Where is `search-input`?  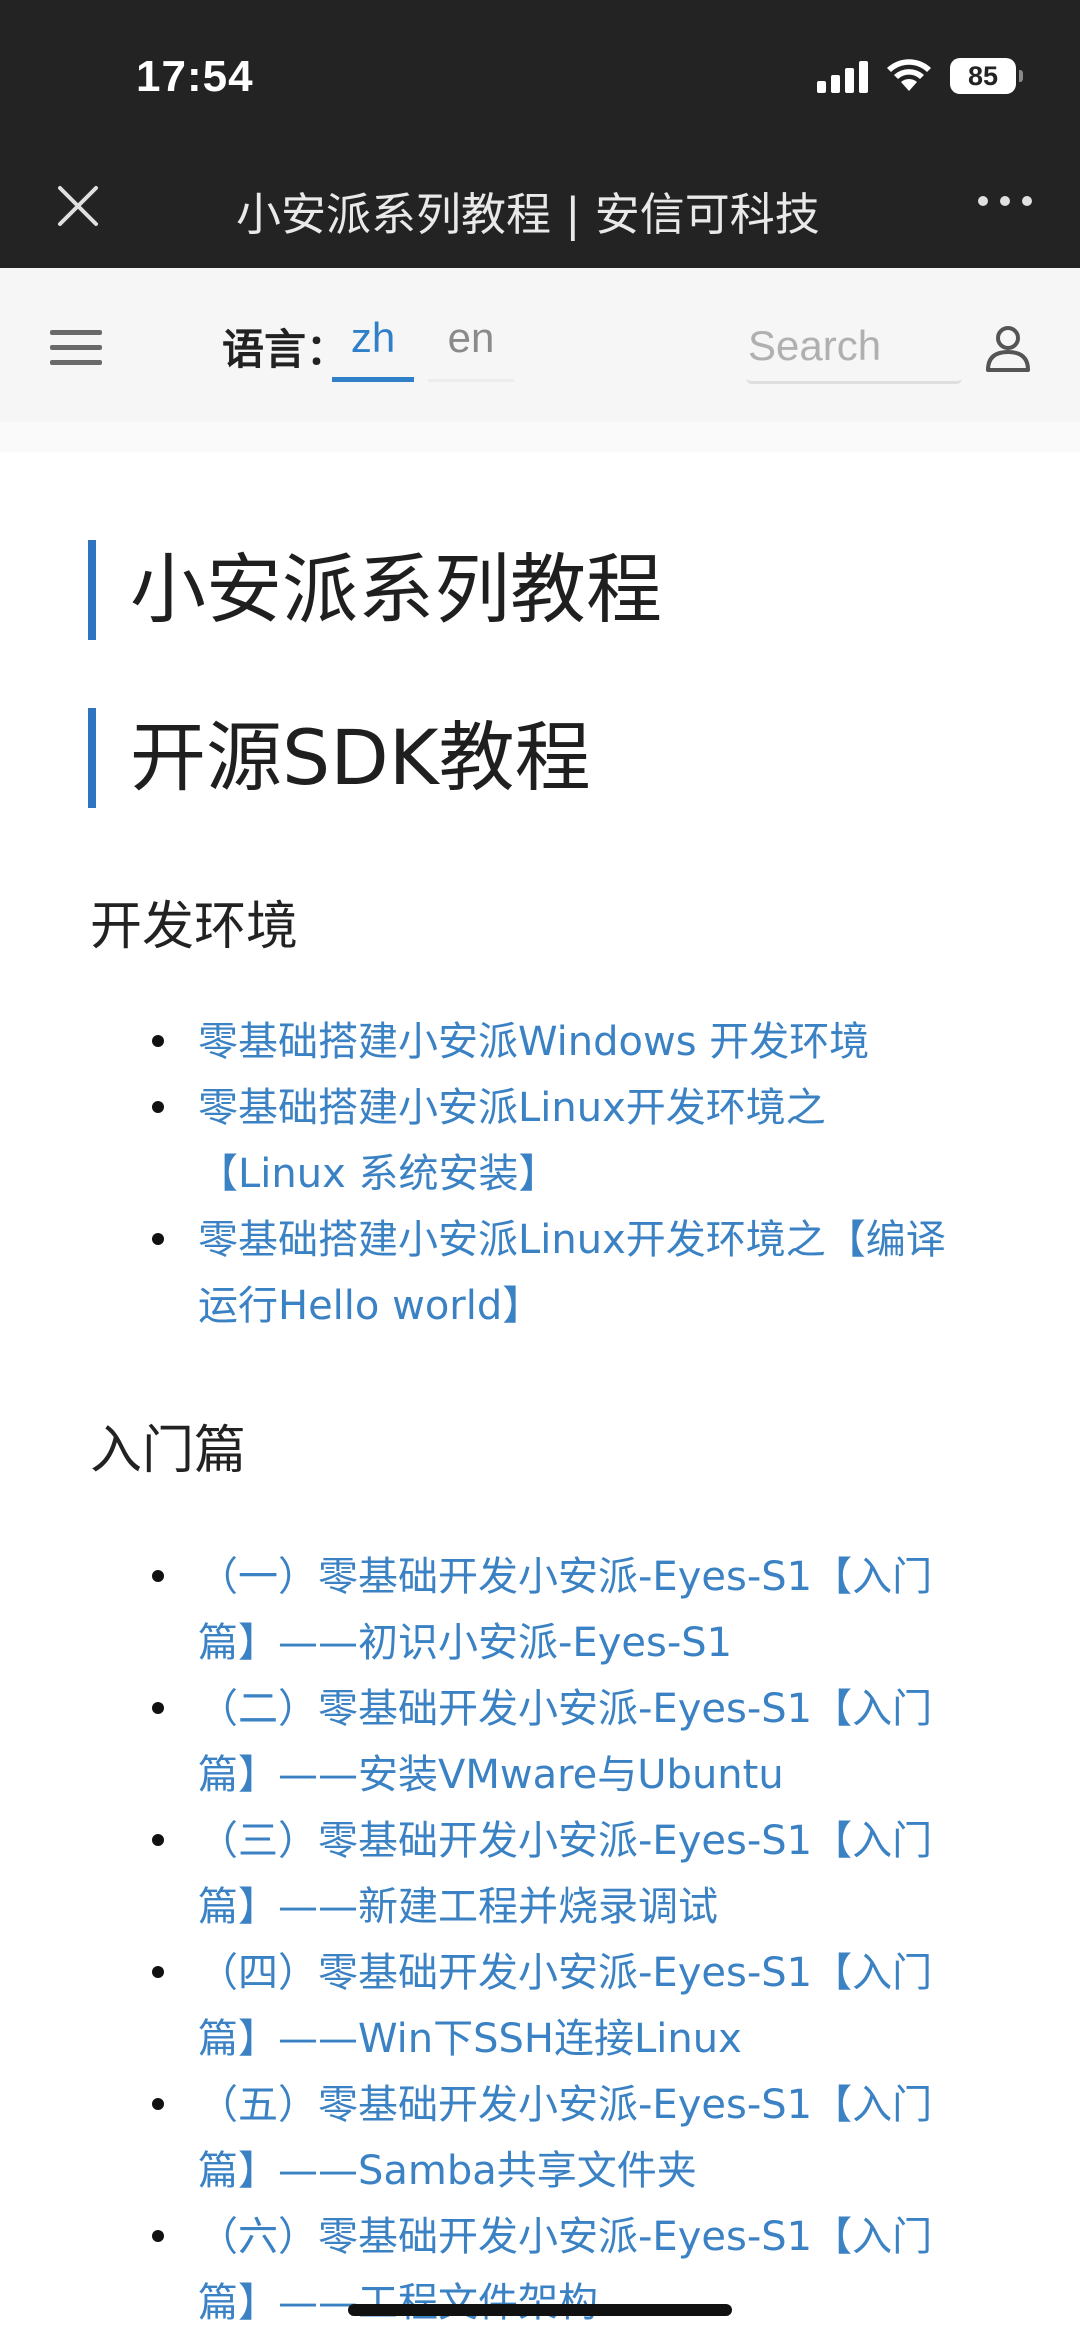
search-input is located at coordinates (854, 346).